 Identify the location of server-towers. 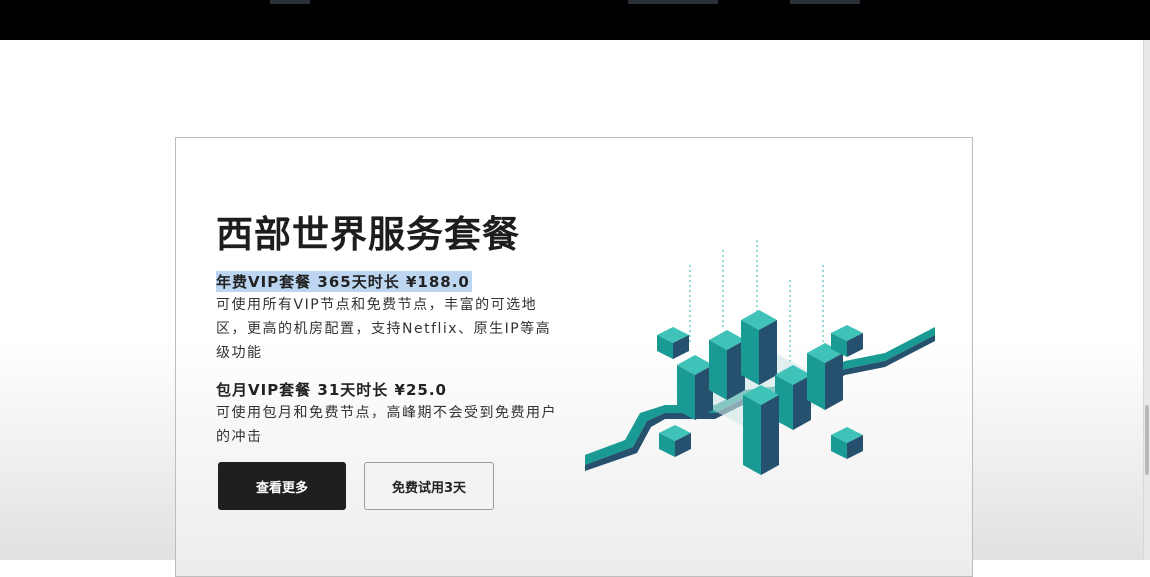
(760, 392).